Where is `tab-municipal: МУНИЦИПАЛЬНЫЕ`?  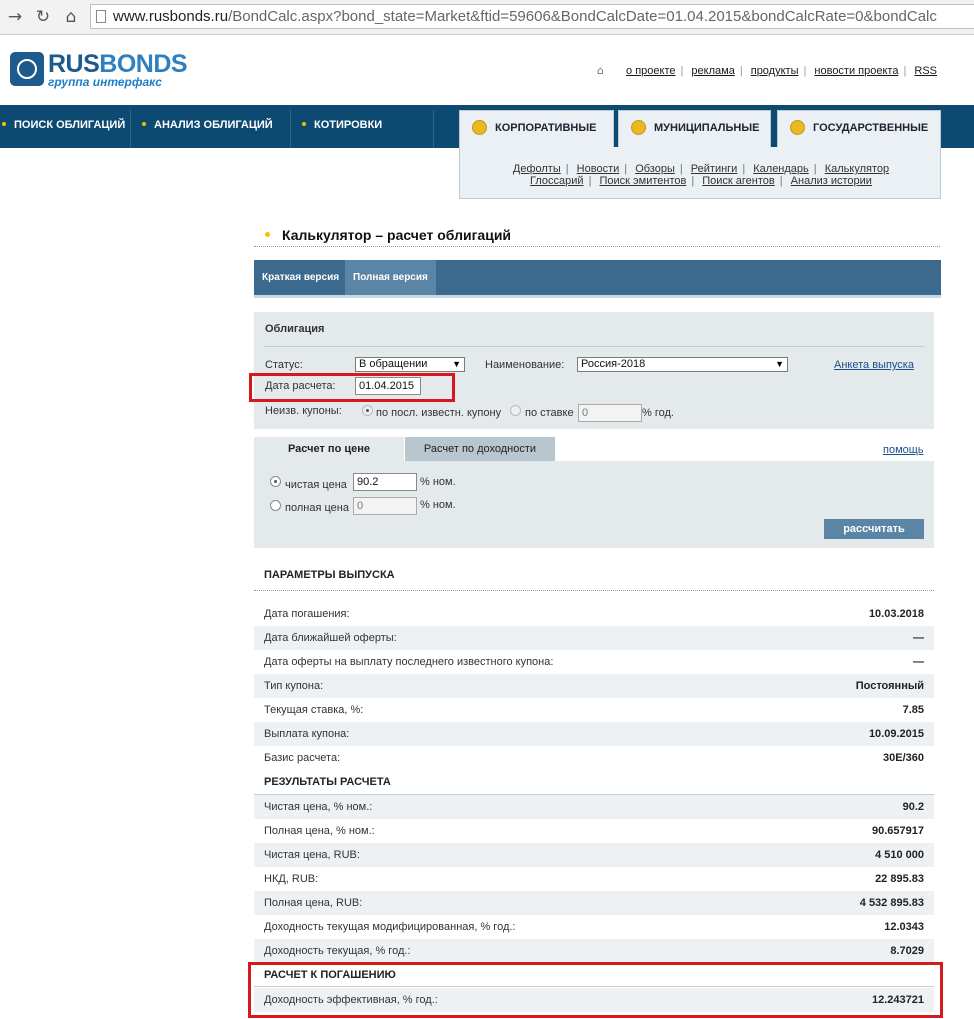
tab-municipal: МУНИЦИПАЛЬНЫЕ is located at coordinates (694, 129).